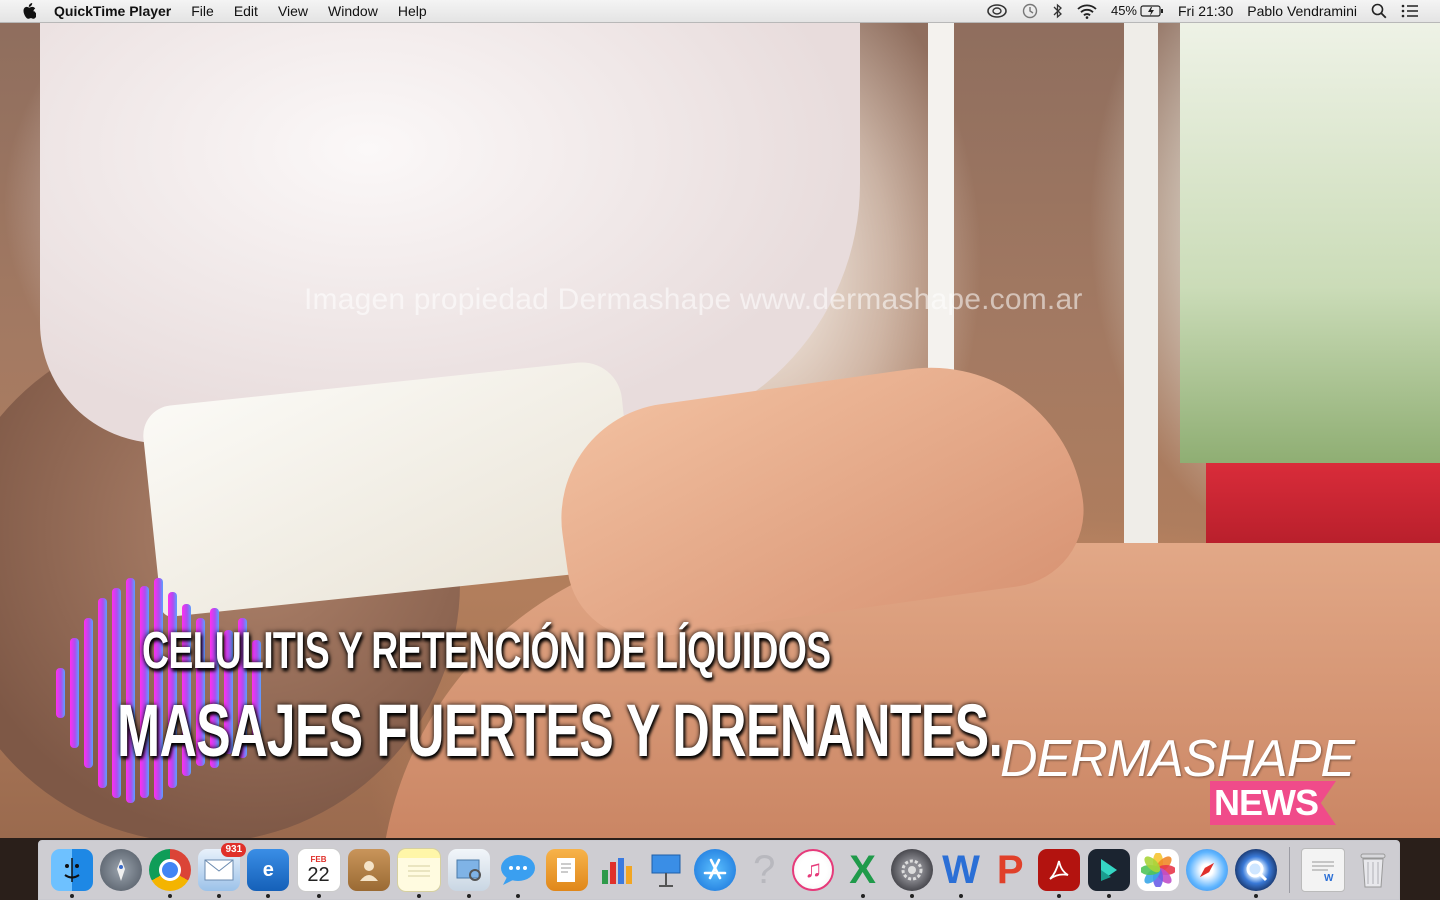  Describe the element at coordinates (1157, 870) in the screenshot. I see `photos-icon` at that location.